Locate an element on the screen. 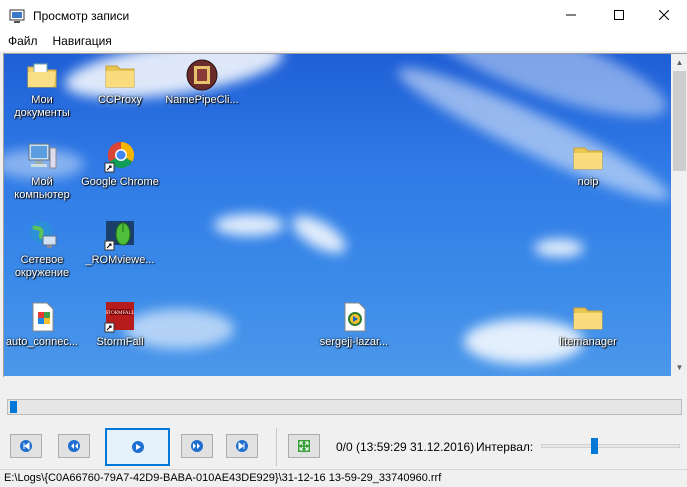  first-icon is located at coordinates (26, 446).